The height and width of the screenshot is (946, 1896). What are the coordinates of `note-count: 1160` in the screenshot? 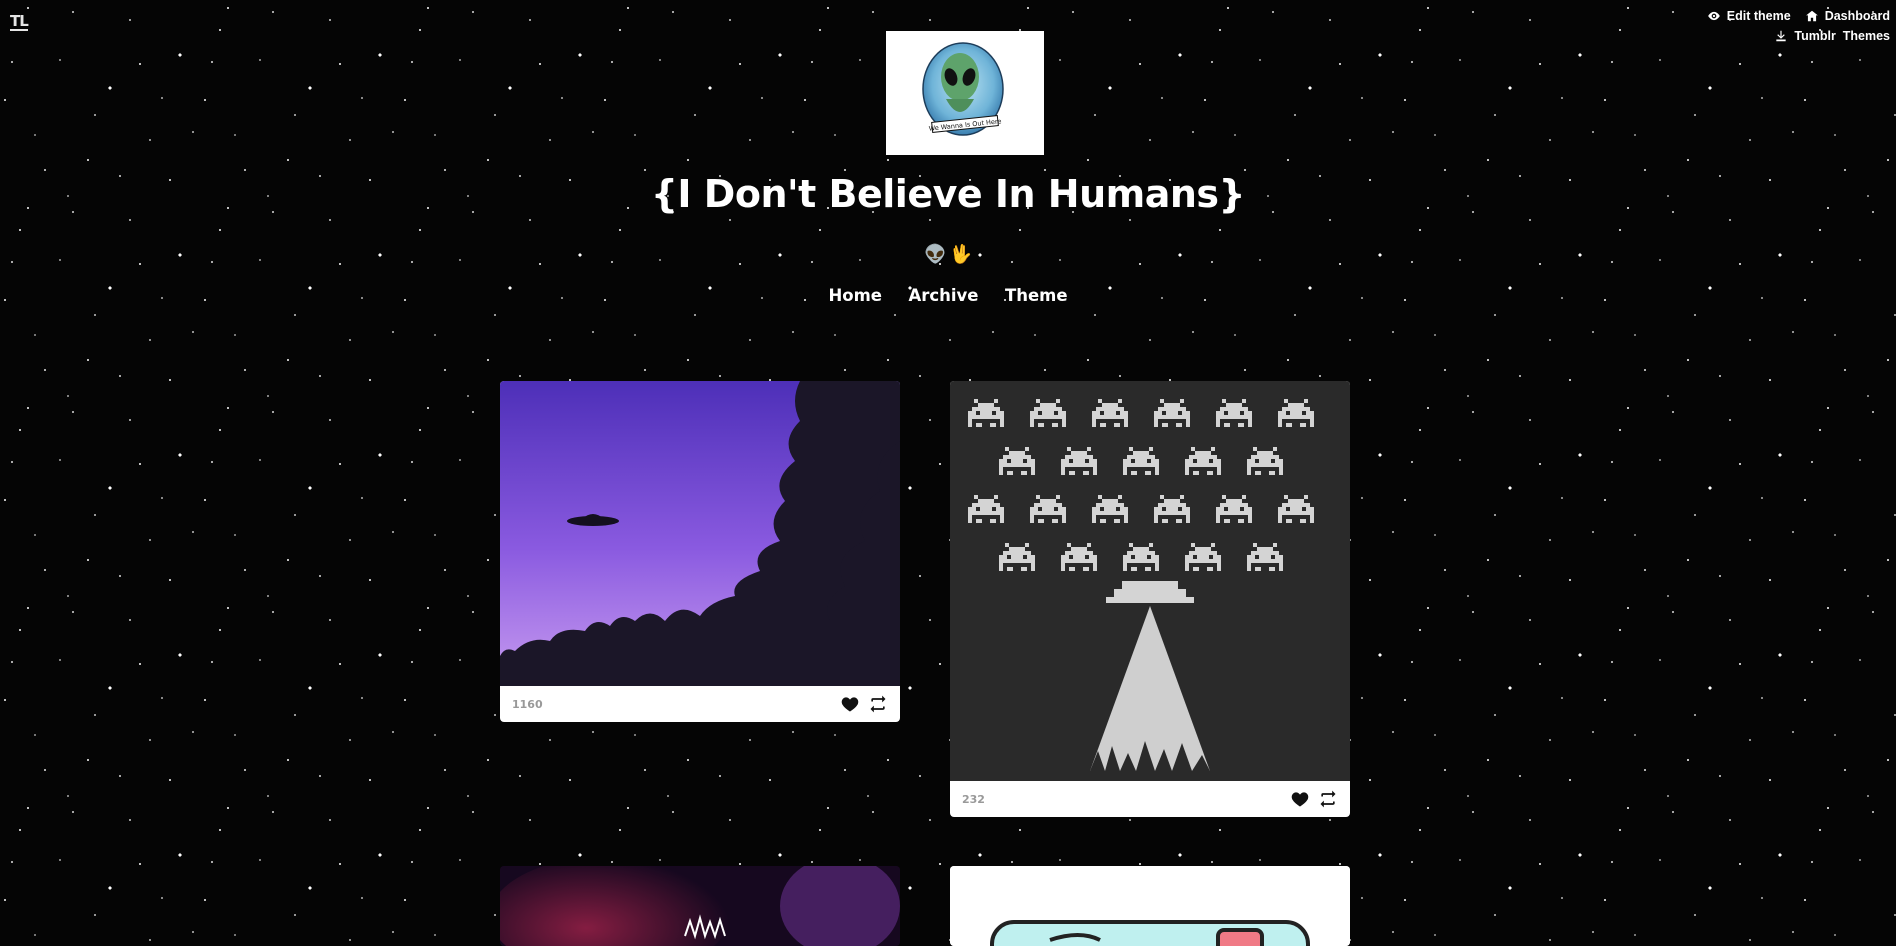 It's located at (527, 704).